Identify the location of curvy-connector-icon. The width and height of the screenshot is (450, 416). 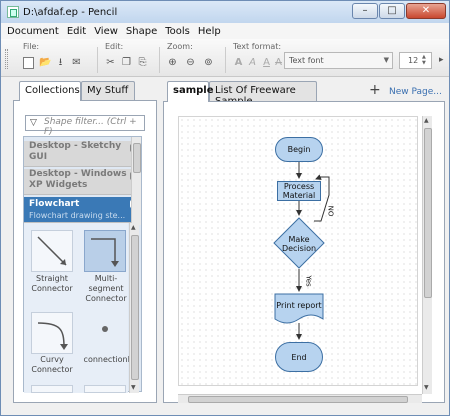
(52, 336).